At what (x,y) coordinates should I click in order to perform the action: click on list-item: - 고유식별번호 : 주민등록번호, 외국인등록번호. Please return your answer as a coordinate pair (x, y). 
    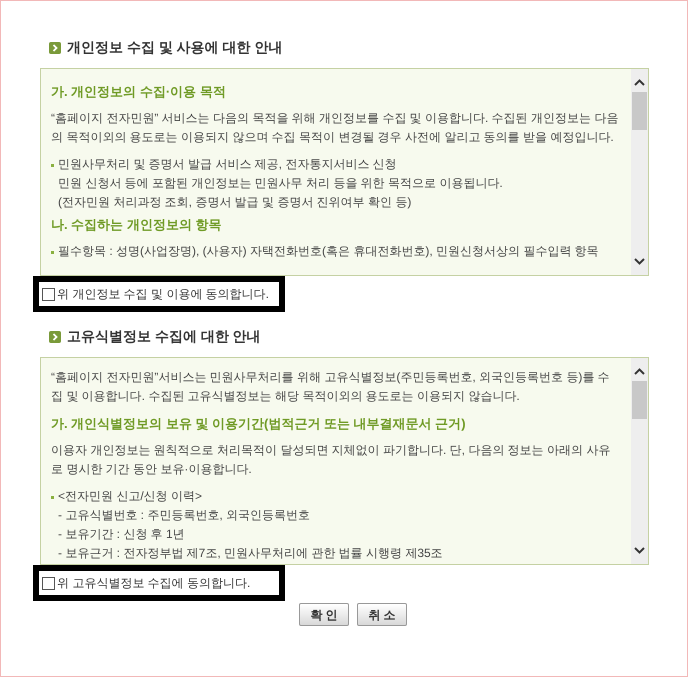
    Looking at the image, I should click on (184, 515).